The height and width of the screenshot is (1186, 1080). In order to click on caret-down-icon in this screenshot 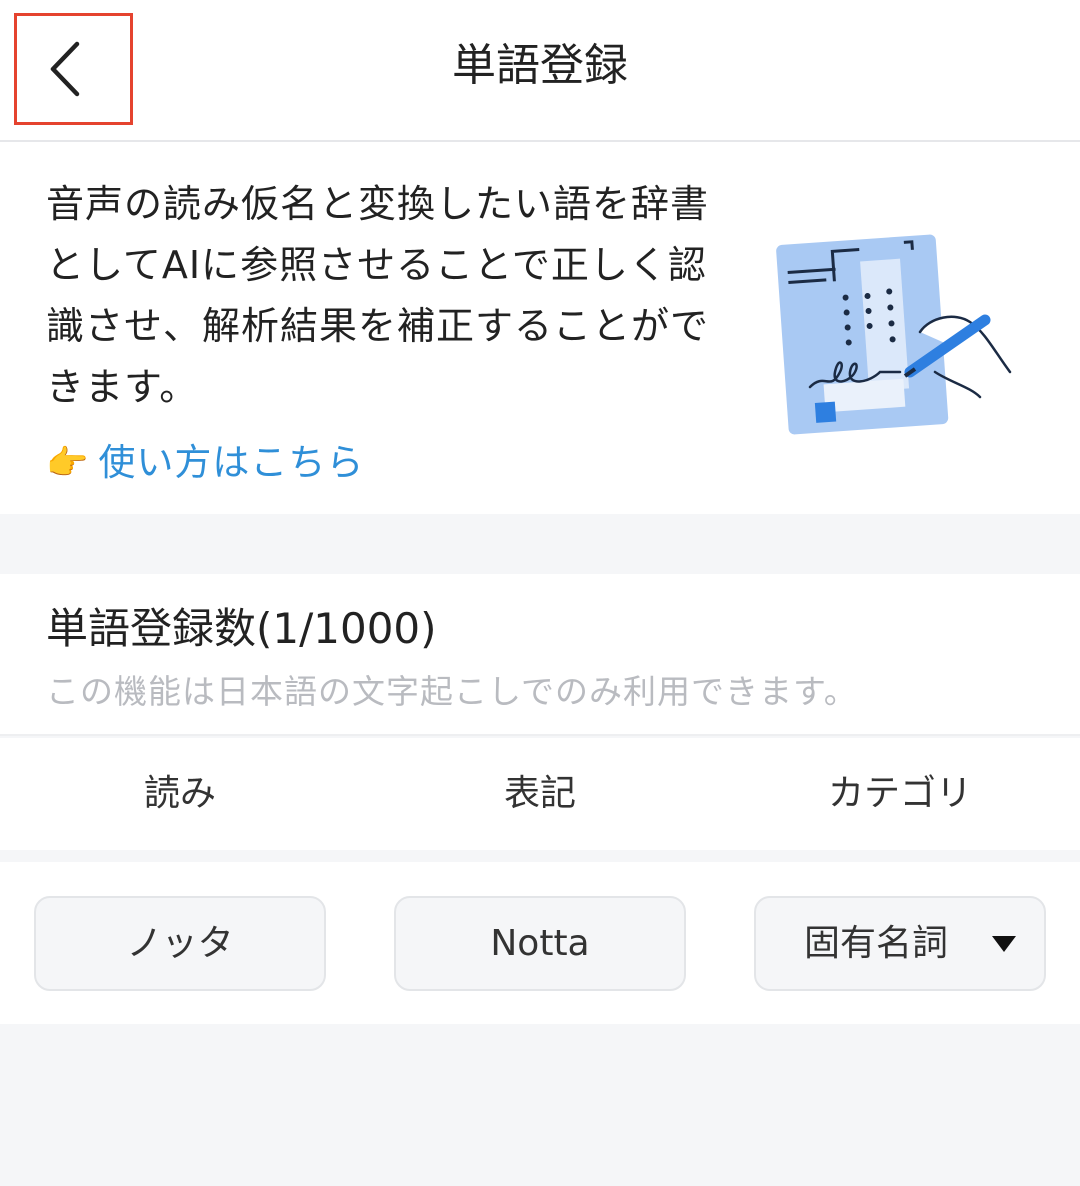, I will do `click(1004, 944)`.